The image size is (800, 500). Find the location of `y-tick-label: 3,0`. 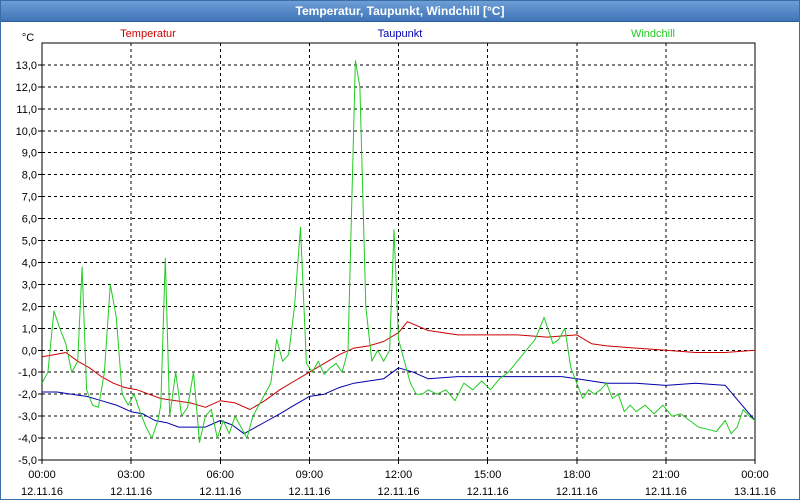

y-tick-label: 3,0 is located at coordinates (29, 285).